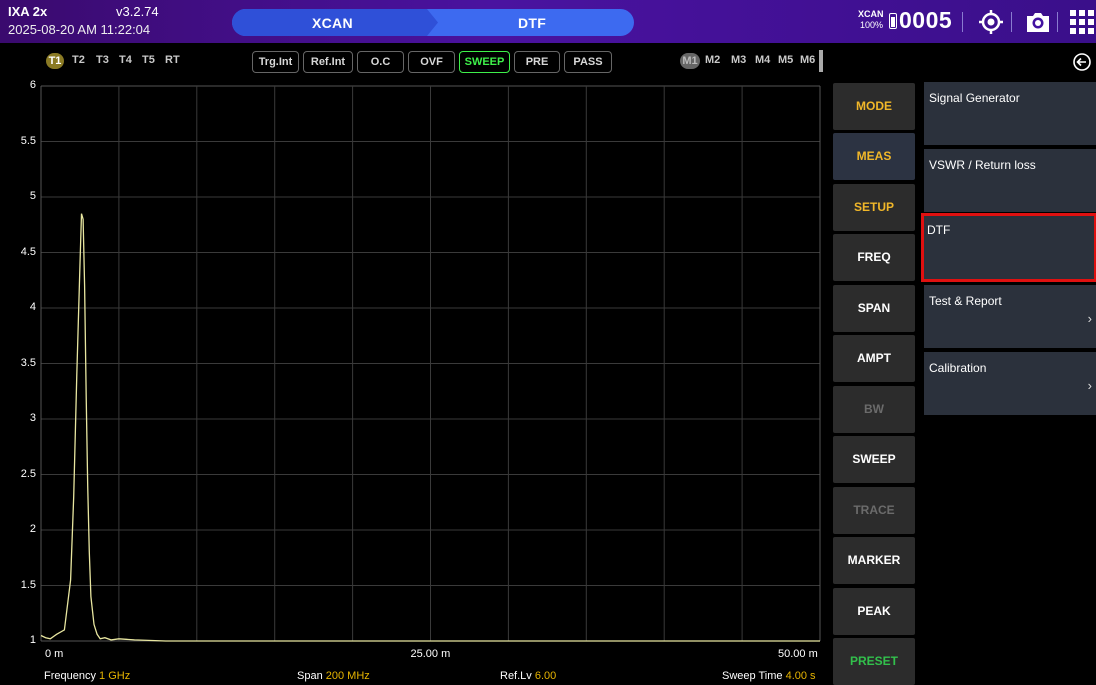 The image size is (1096, 685). Describe the element at coordinates (874, 207) in the screenshot. I see `menu-setup-button: SETUP` at that location.